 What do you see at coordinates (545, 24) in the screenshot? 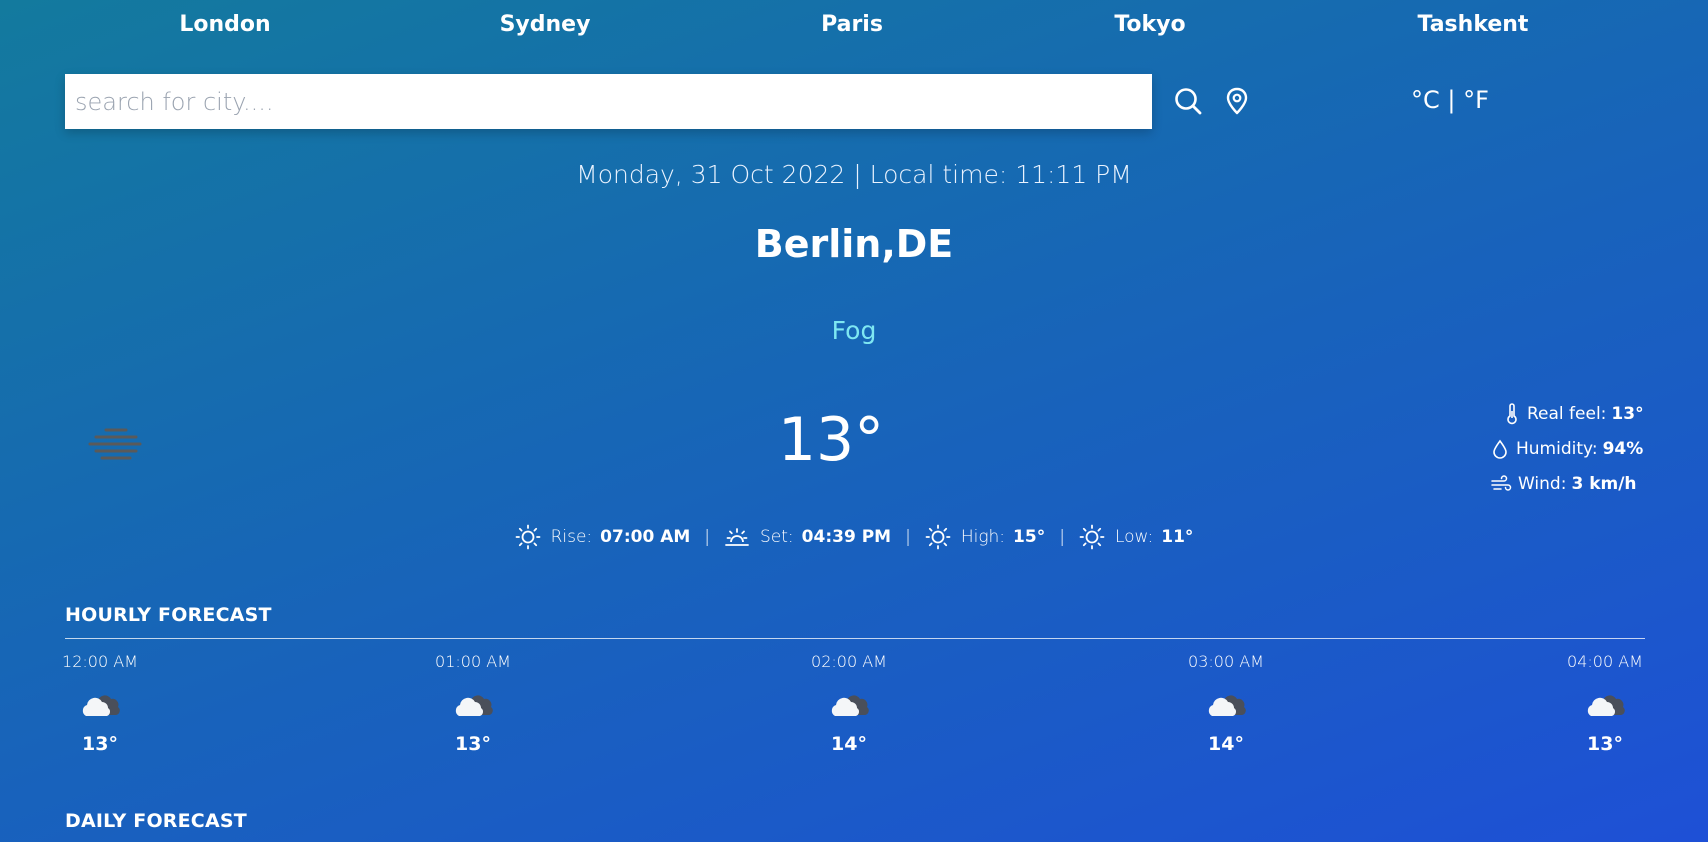
I see `nav-city-sydney: Sydney` at bounding box center [545, 24].